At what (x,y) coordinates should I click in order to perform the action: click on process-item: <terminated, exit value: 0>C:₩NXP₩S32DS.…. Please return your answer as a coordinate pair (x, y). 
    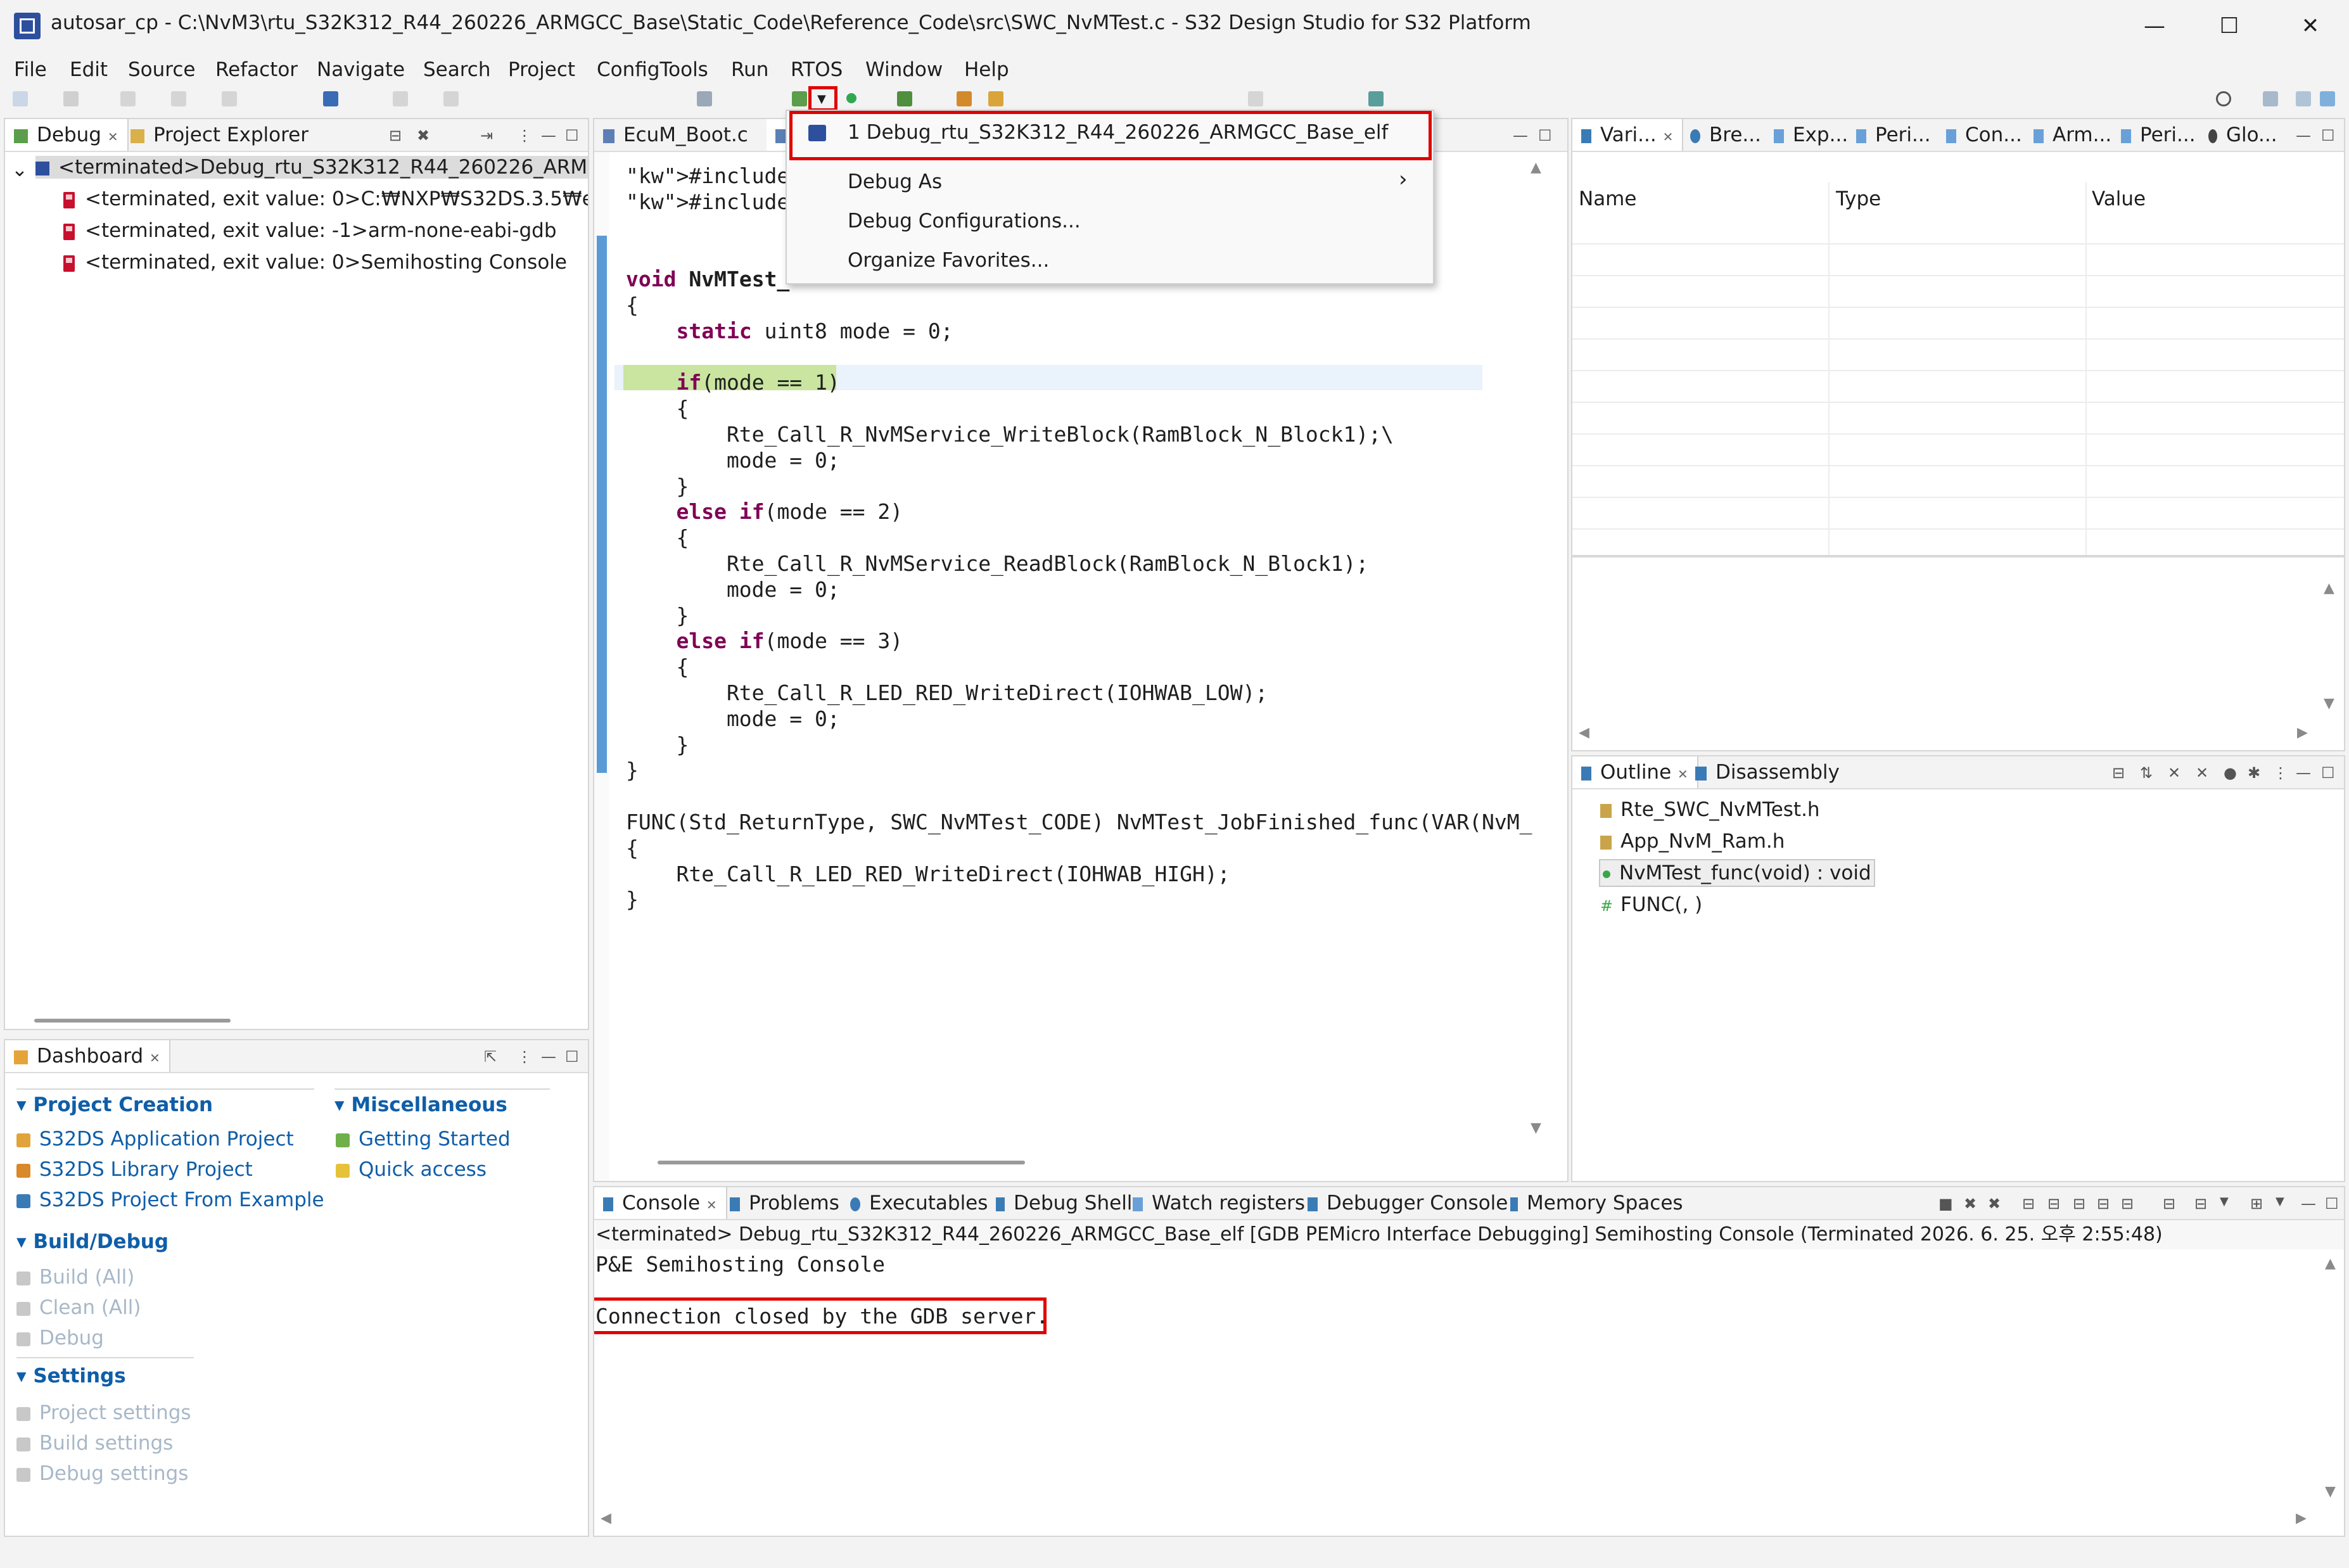
    Looking at the image, I should click on (326, 199).